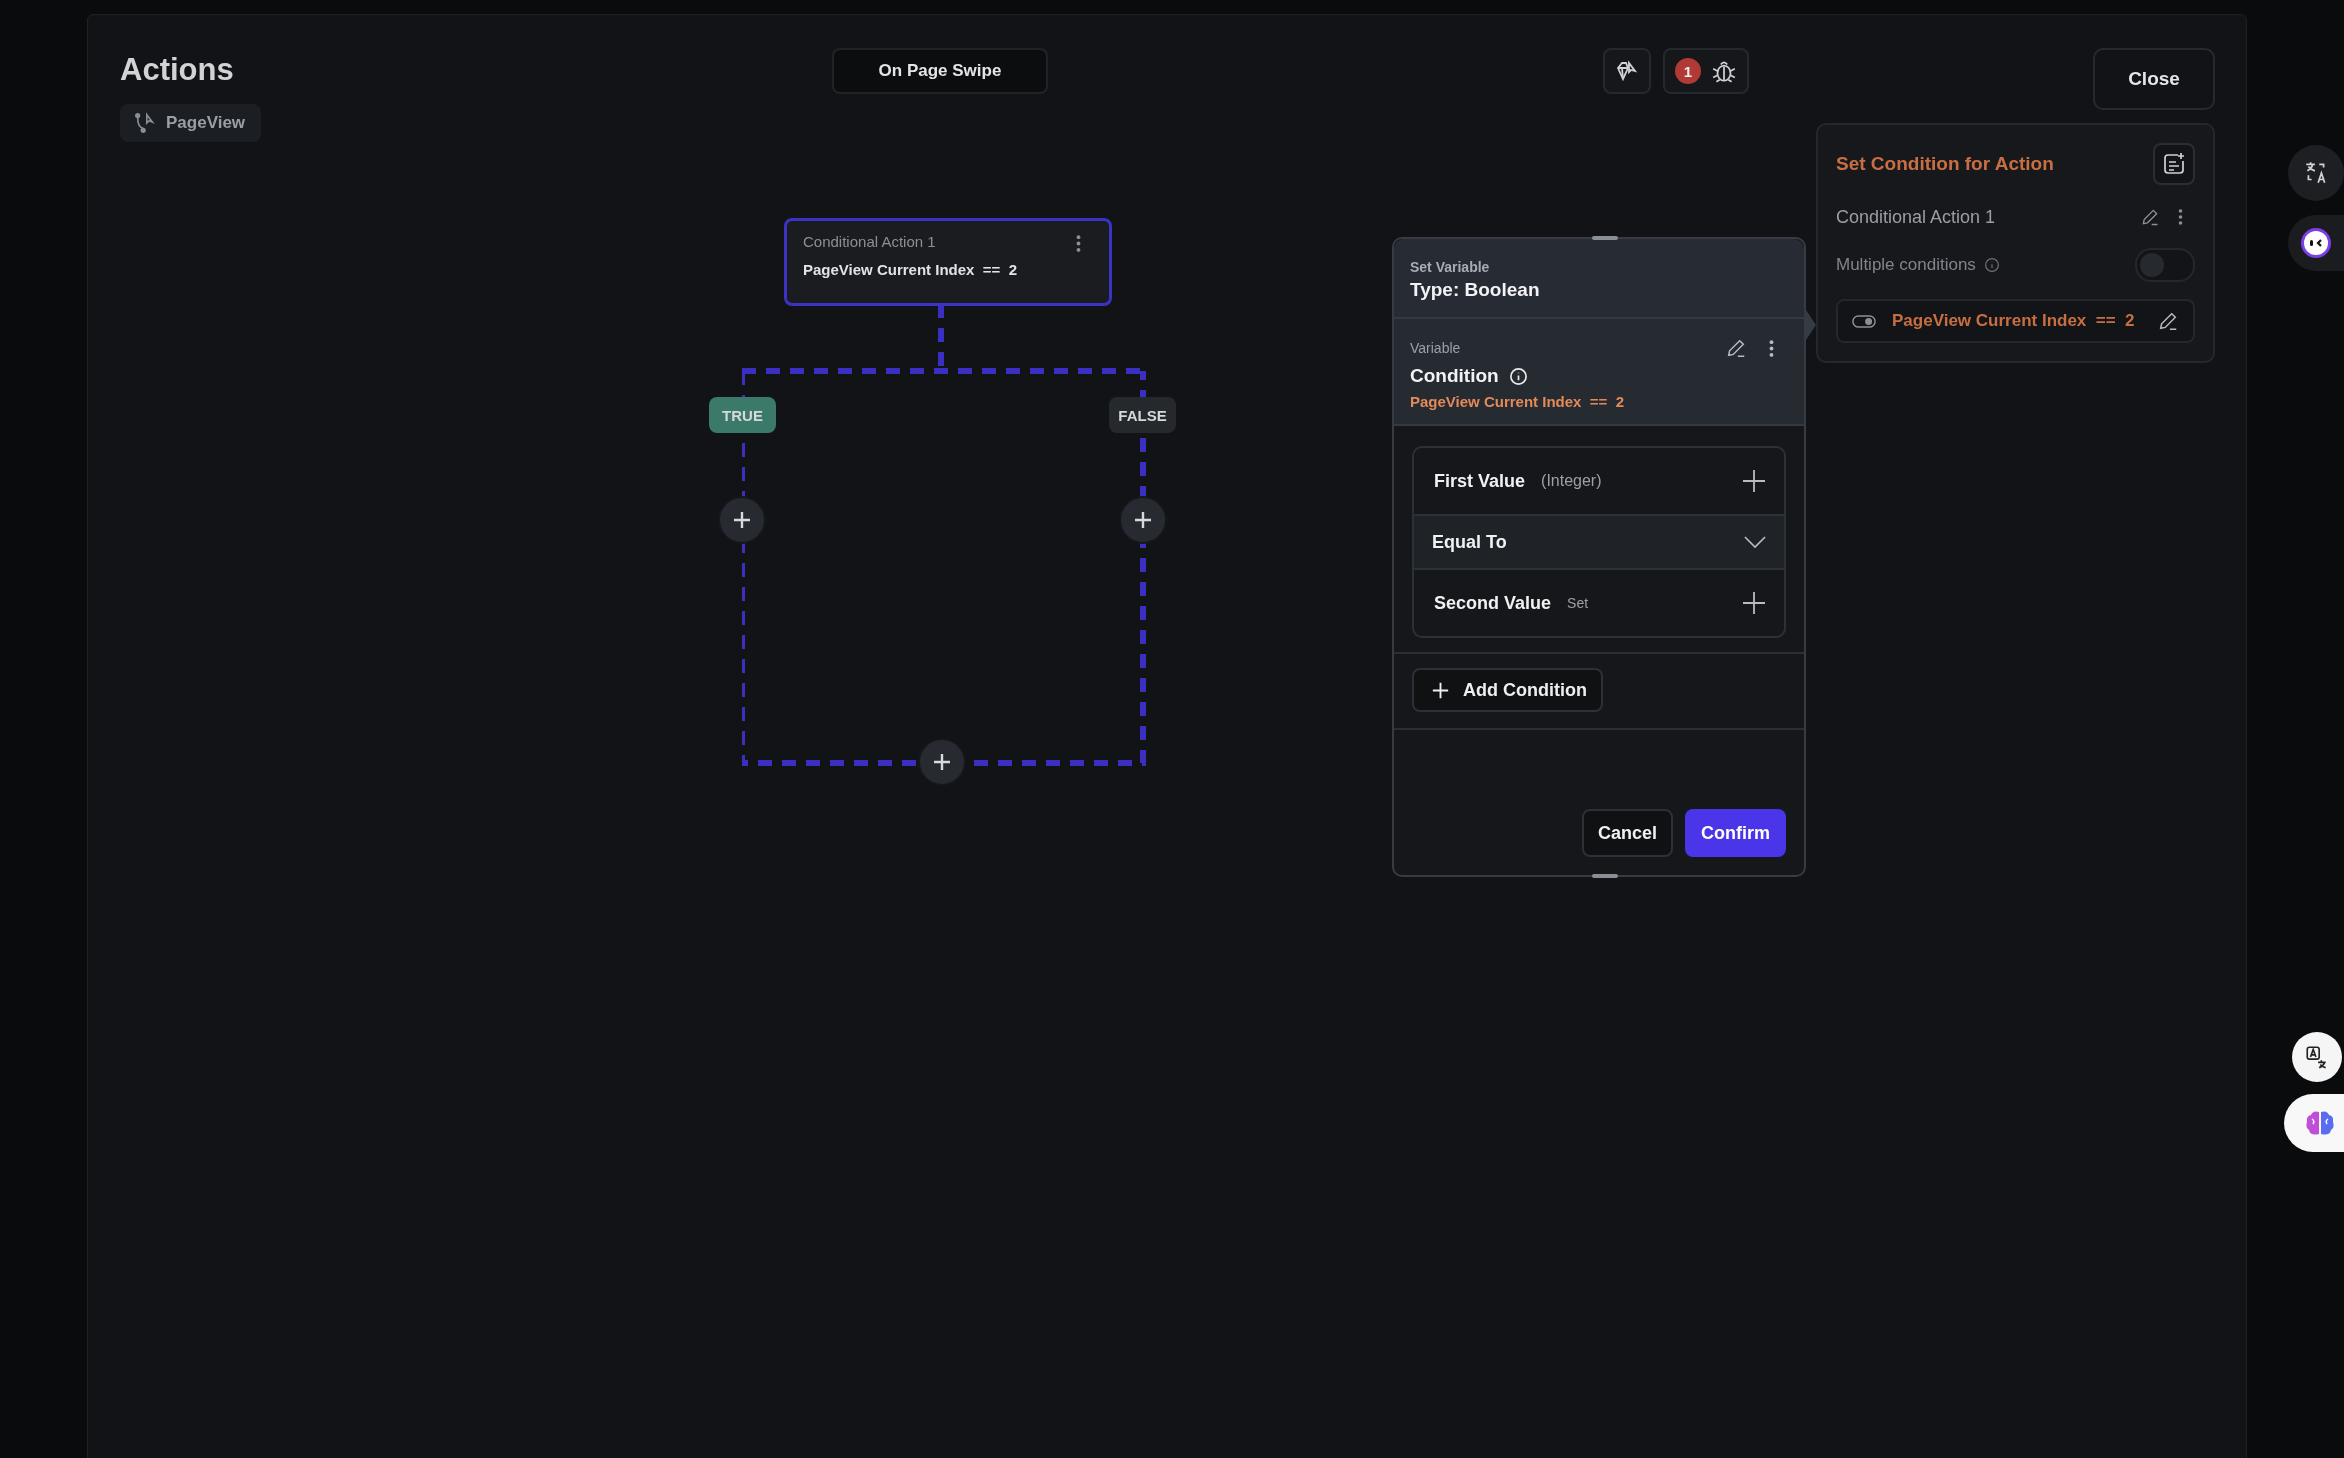 Image resolution: width=2344 pixels, height=1458 pixels. What do you see at coordinates (1507, 690) in the screenshot?
I see `add-condition-button: Add Condition` at bounding box center [1507, 690].